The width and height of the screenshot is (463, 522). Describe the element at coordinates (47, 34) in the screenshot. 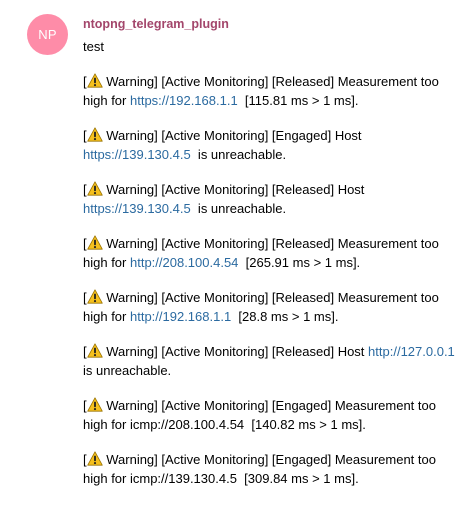

I see `avatar: NP` at that location.